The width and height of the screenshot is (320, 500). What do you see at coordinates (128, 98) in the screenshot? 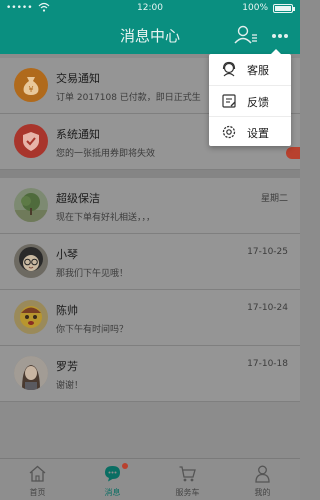
I see `message-preview: 订单 2017108 已付款，即日正式生` at bounding box center [128, 98].